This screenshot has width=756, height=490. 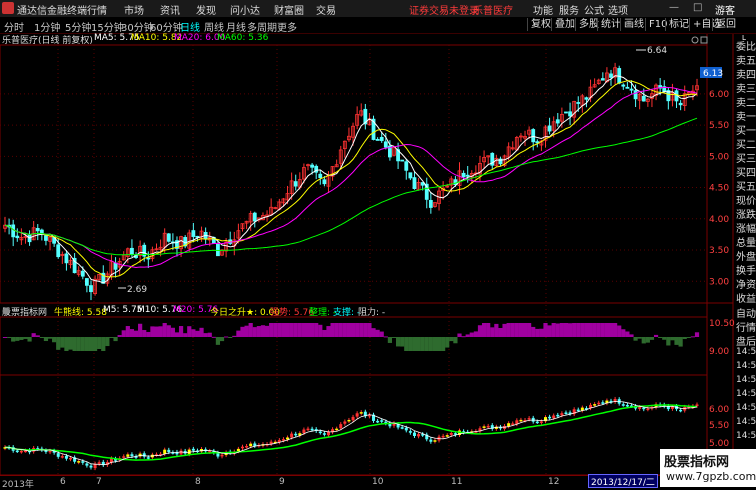 What do you see at coordinates (746, 157) in the screenshot?
I see `sidebar-item: 买三` at bounding box center [746, 157].